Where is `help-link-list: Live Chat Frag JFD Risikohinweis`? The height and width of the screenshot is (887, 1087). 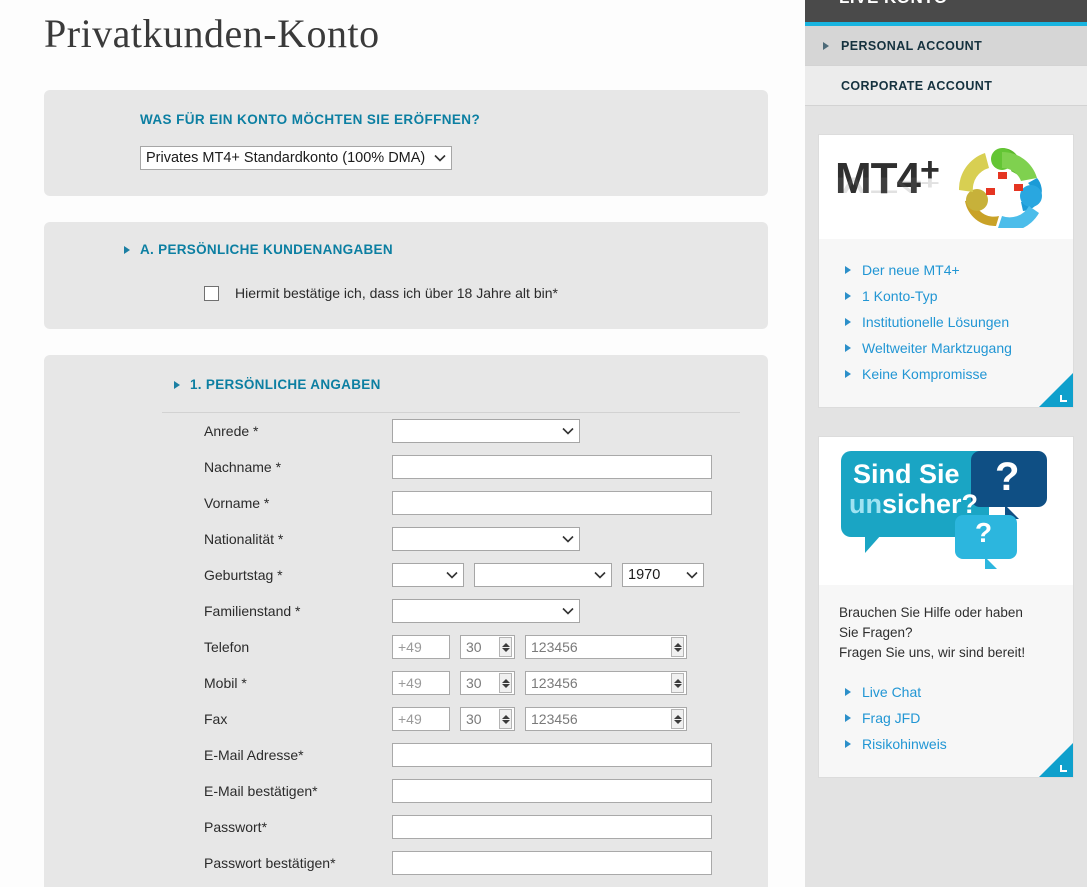
help-link-list: Live Chat Frag JFD Risikohinweis is located at coordinates (946, 722).